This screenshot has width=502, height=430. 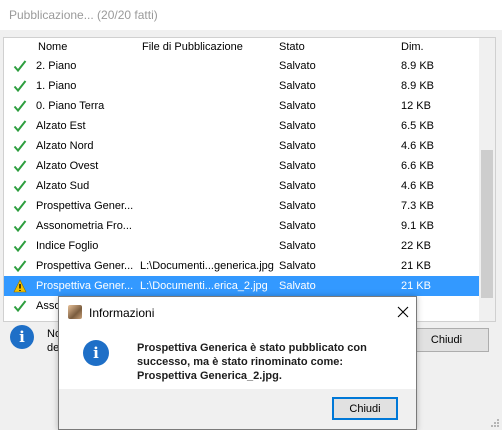 I want to click on row-size: 7.3 KB, so click(x=418, y=206).